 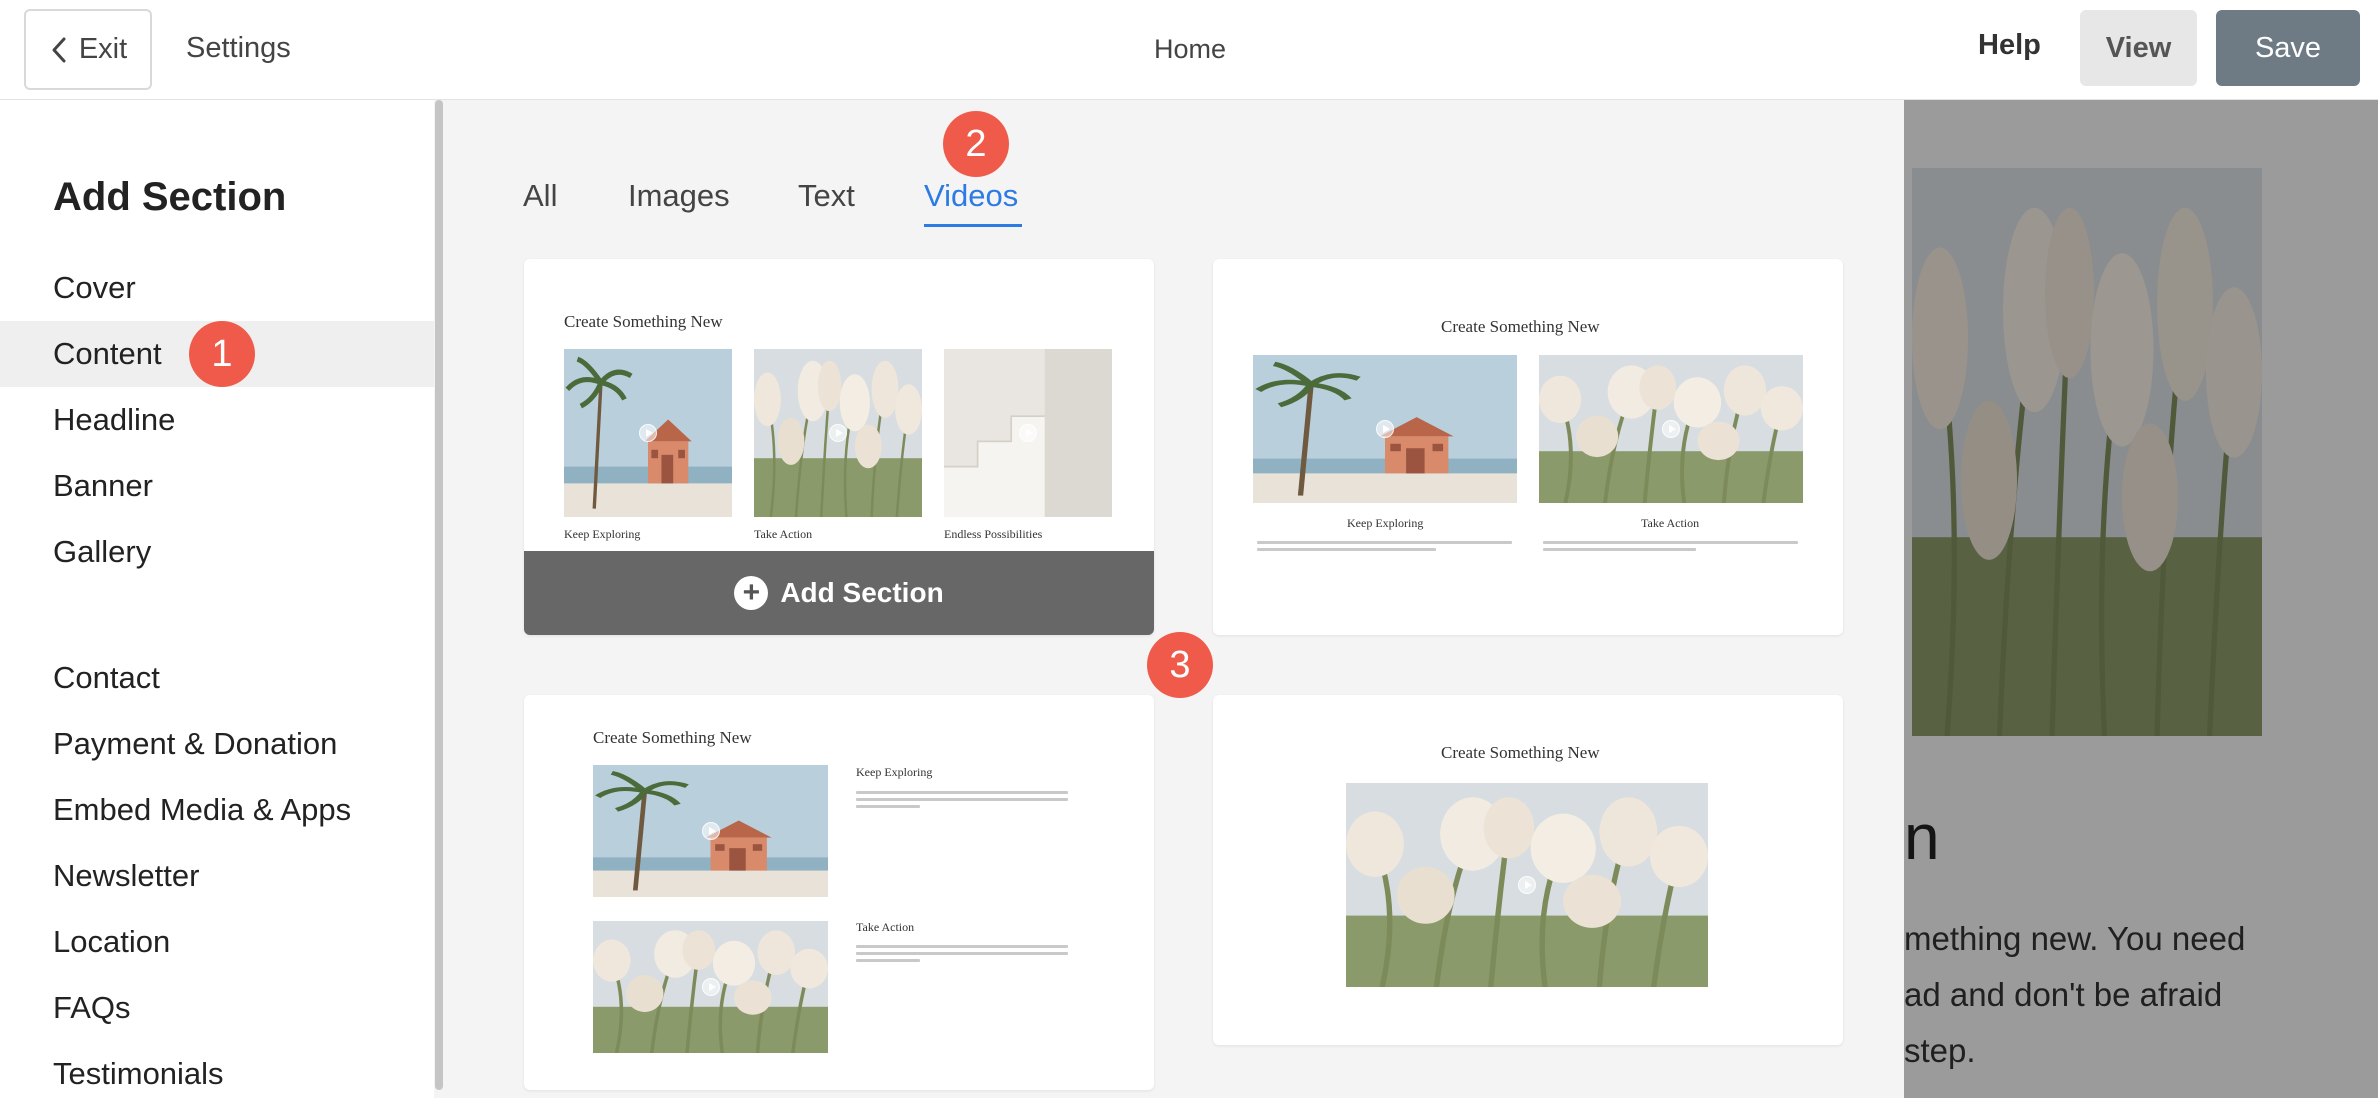 I want to click on help-link: Help, so click(x=2009, y=45).